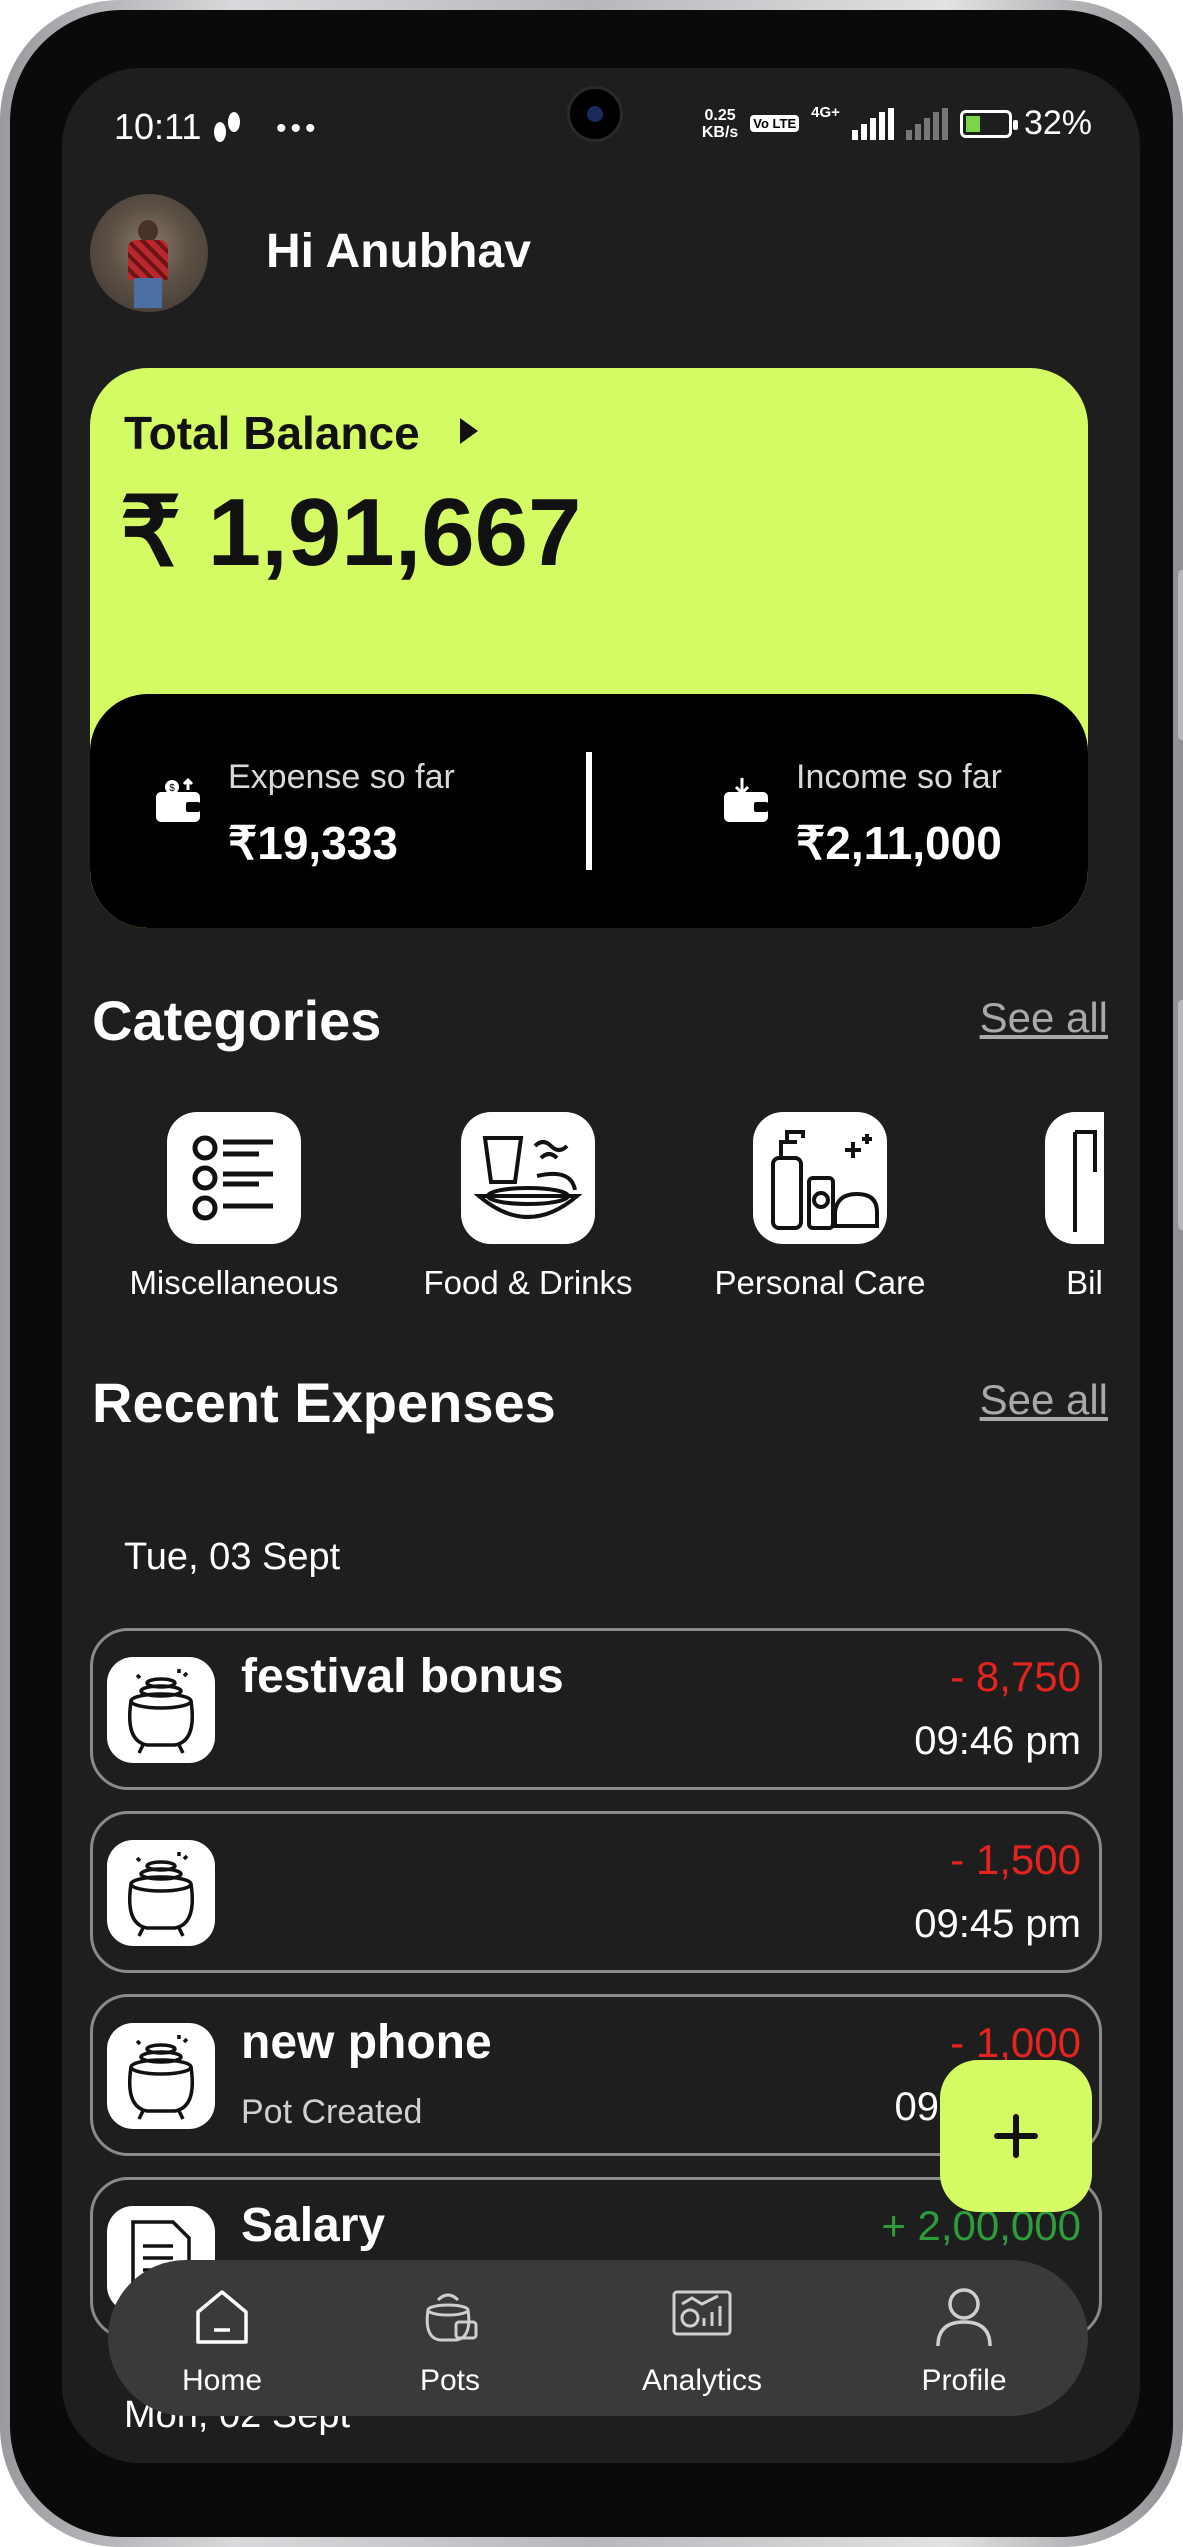 Image resolution: width=1183 pixels, height=2547 pixels. I want to click on power-button, so click(1180, 1115).